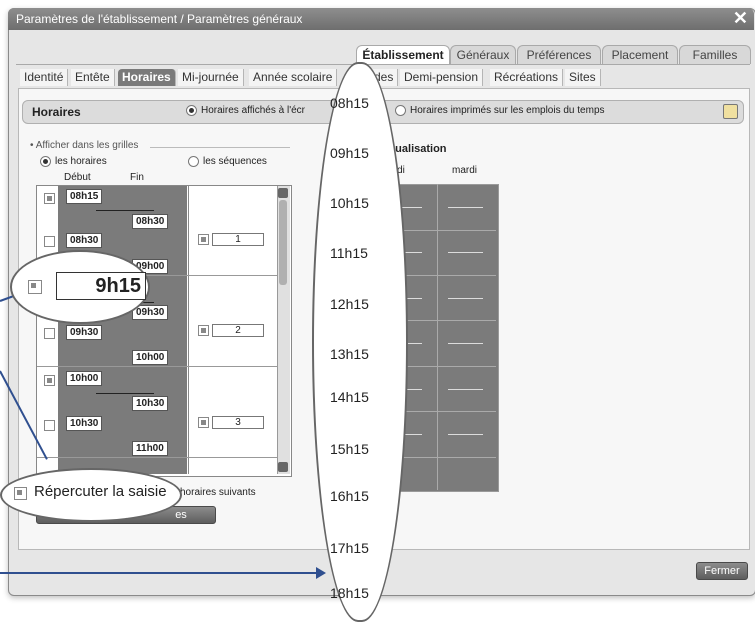  I want to click on day-mardi: mardi, so click(465, 170).